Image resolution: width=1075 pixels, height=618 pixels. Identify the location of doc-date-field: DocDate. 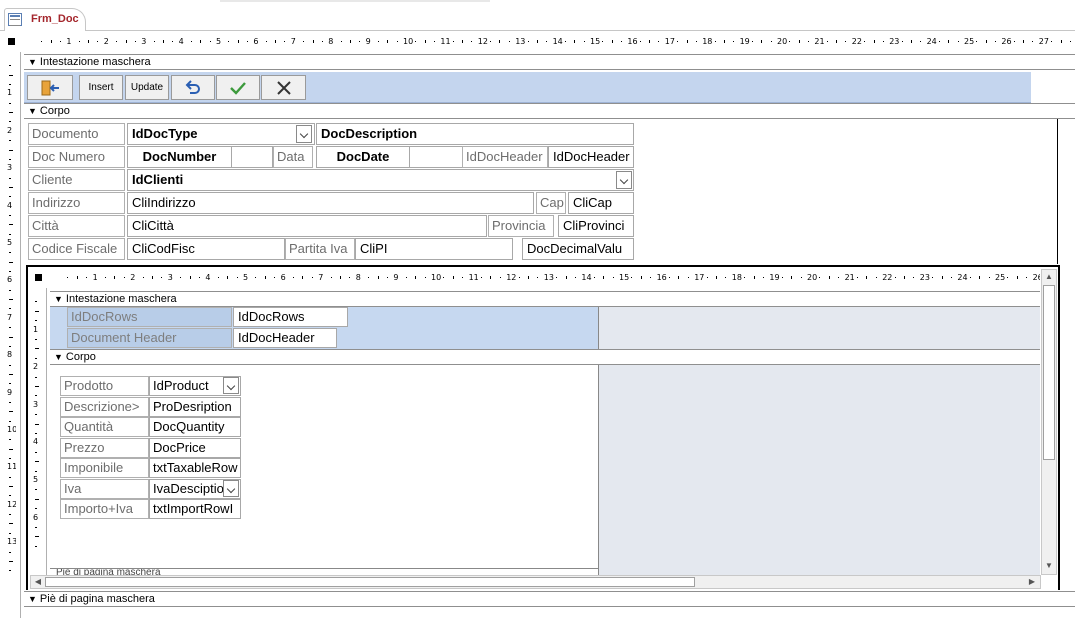
(363, 157).